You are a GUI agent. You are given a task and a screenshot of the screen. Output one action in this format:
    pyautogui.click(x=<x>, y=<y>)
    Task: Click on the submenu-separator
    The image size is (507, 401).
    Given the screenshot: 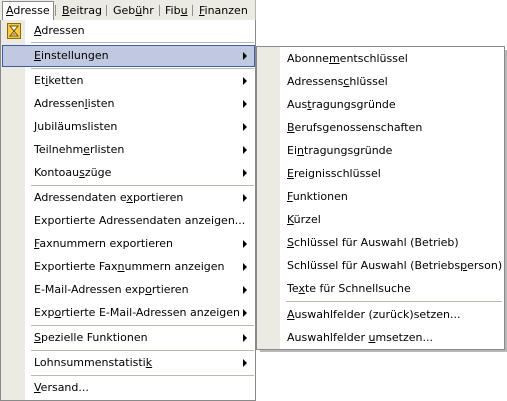 What is the action you would take?
    pyautogui.click(x=394, y=301)
    